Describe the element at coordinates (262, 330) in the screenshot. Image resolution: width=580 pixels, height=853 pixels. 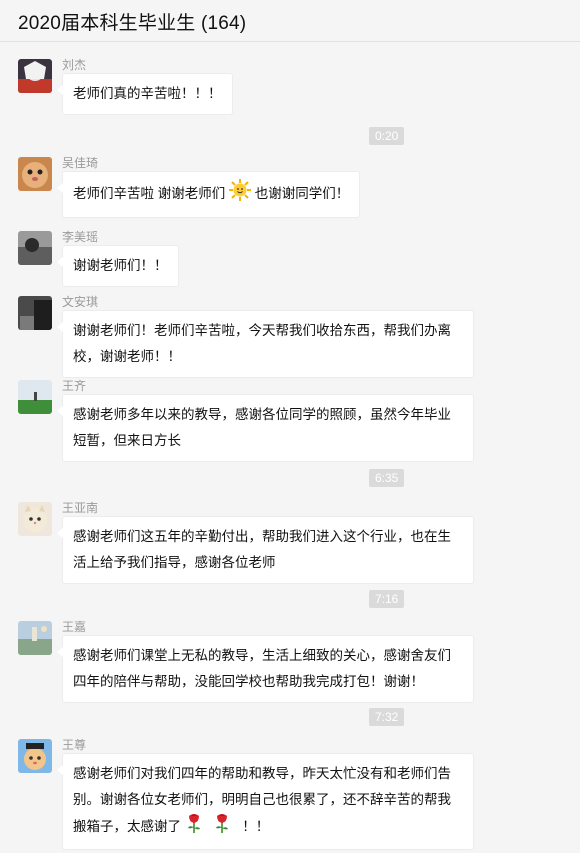
I see `message-text-line: 谢谢老师们！老师们辛苦啦，今天帮我们收拾东西，帮我们办离` at that location.